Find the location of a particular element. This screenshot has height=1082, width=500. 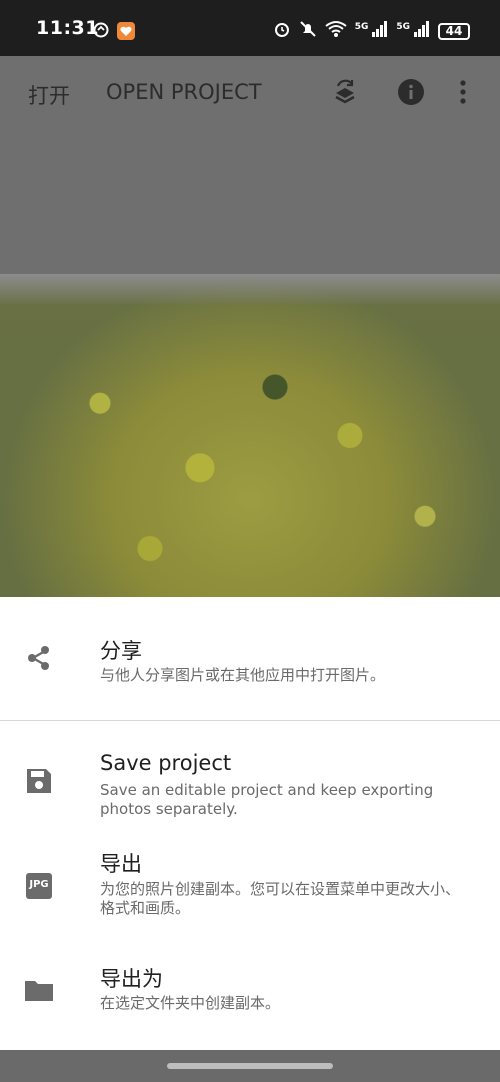

app-bar: 打开 OPEN PROJECT is located at coordinates (250, 95).